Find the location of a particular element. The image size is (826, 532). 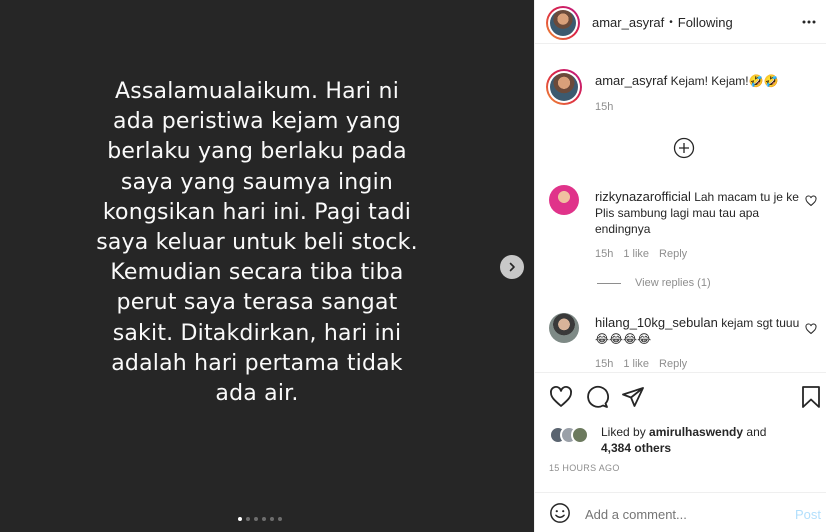

bookmark-icon is located at coordinates (811, 397).